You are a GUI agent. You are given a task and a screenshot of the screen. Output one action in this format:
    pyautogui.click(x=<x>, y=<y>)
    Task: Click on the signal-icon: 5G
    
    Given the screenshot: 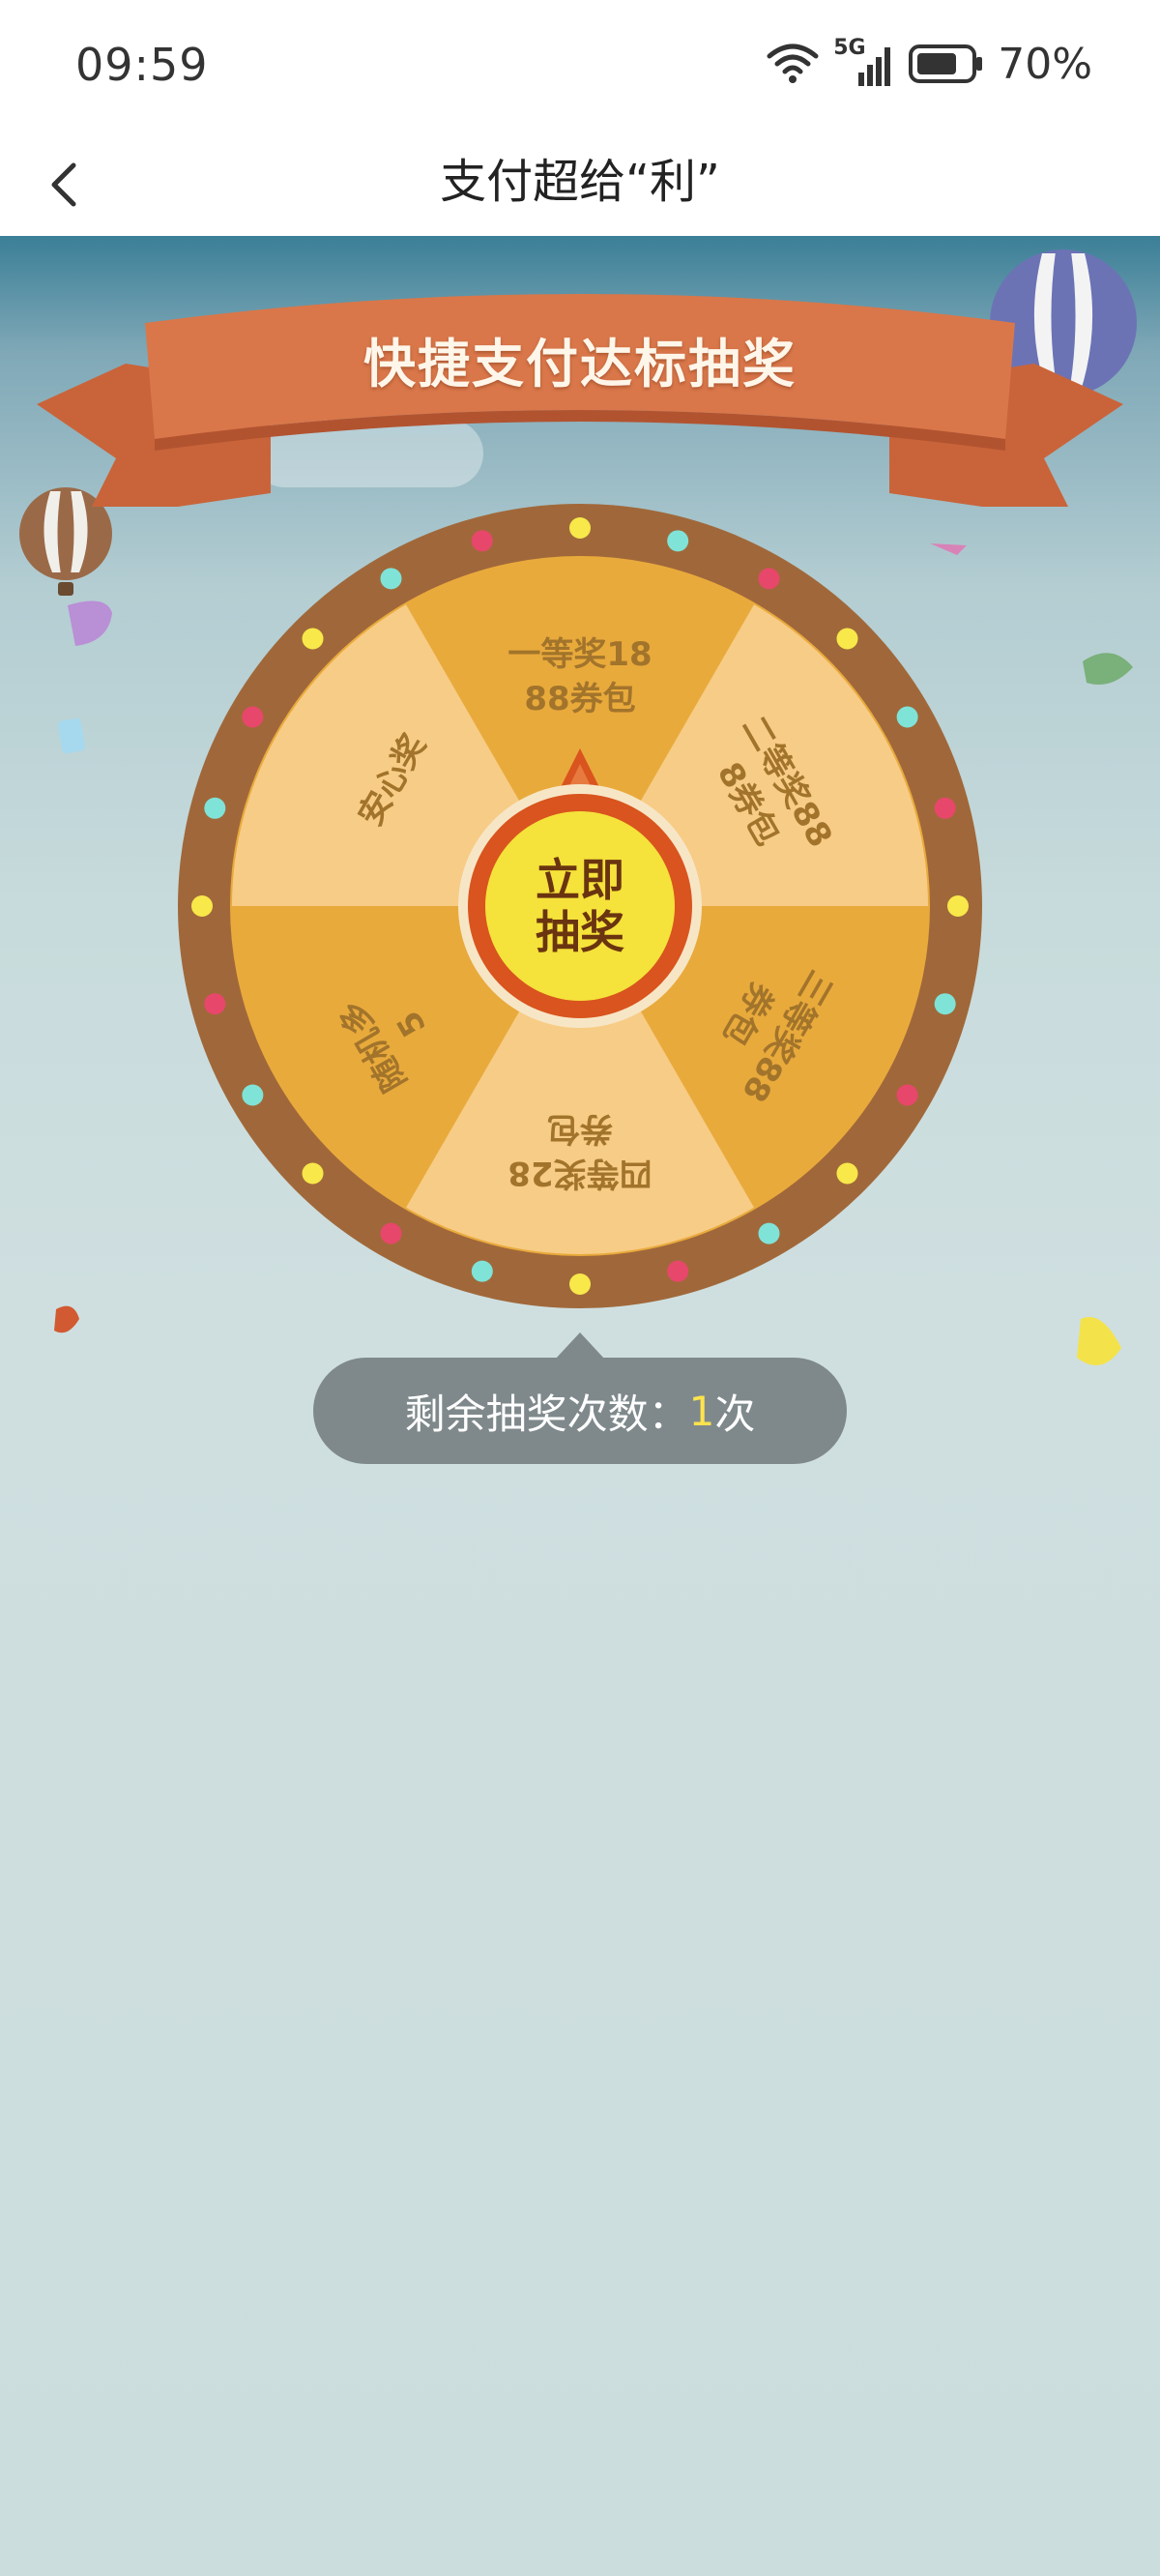 What is the action you would take?
    pyautogui.click(x=864, y=62)
    